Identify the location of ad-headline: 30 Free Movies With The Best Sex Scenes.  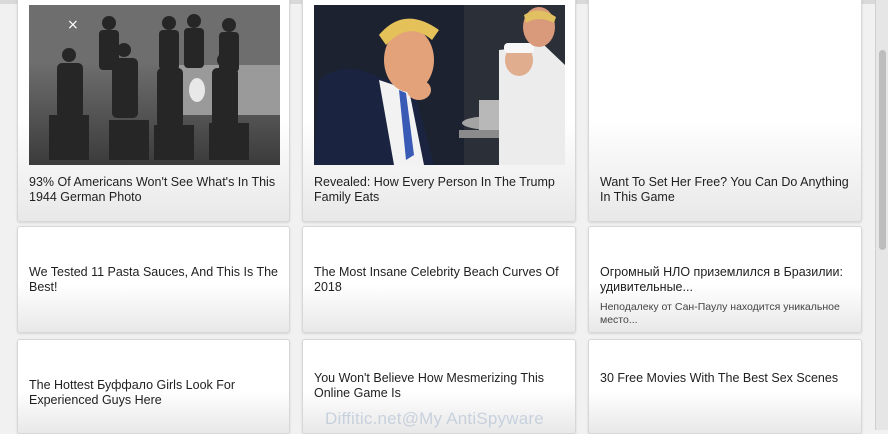
(719, 378).